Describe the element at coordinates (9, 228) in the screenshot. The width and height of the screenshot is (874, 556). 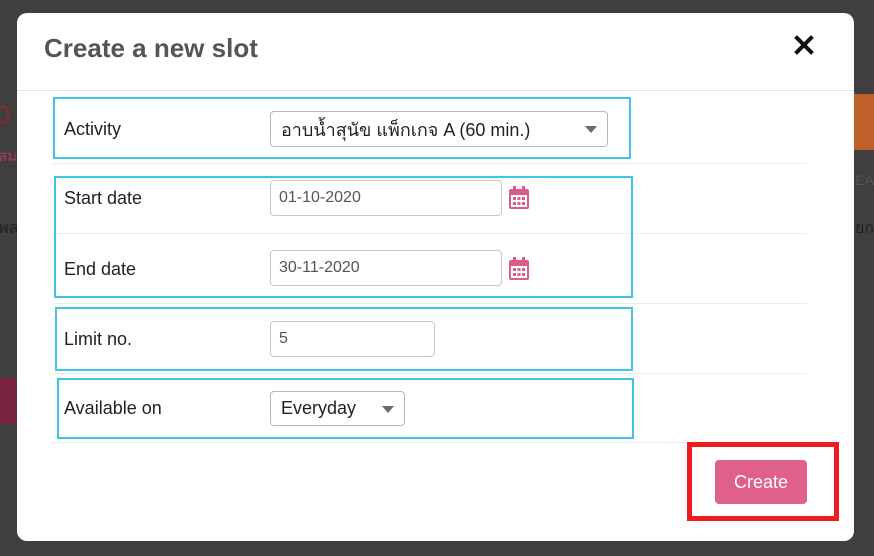
I see `background-text-fragment: พล` at that location.